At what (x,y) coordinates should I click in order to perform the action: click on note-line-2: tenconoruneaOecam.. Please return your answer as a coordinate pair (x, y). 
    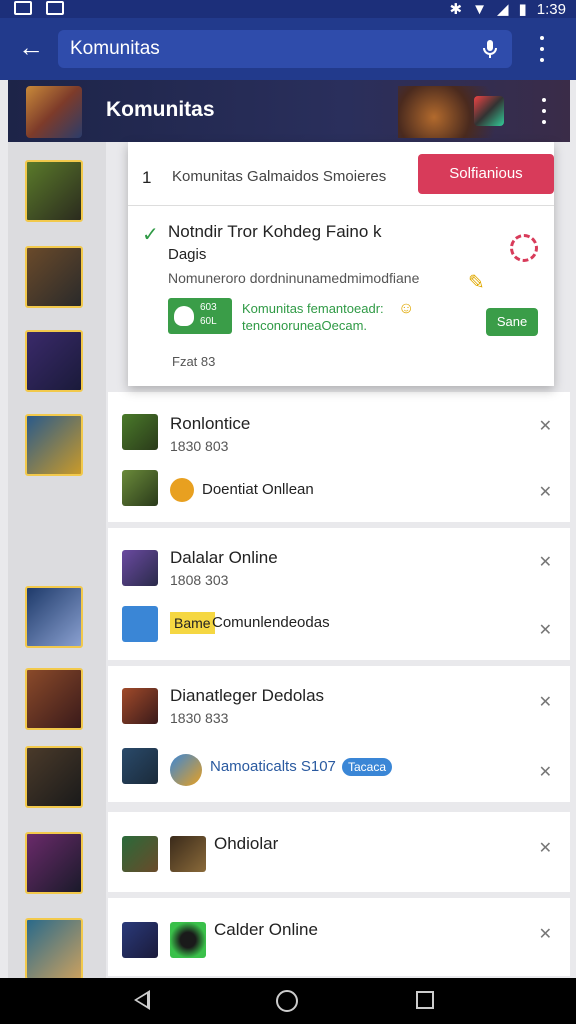
    Looking at the image, I should click on (305, 325).